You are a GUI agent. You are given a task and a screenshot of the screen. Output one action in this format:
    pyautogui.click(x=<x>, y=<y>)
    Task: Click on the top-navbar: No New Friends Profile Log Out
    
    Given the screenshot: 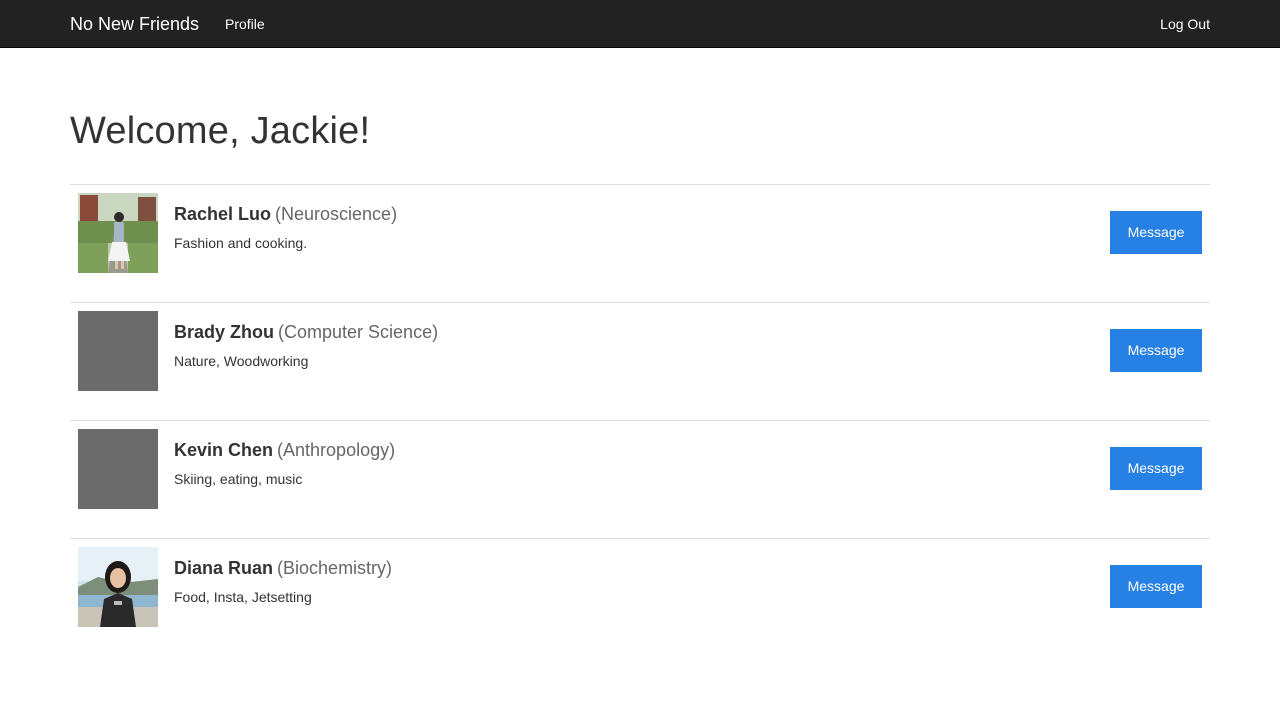 What is the action you would take?
    pyautogui.click(x=640, y=24)
    